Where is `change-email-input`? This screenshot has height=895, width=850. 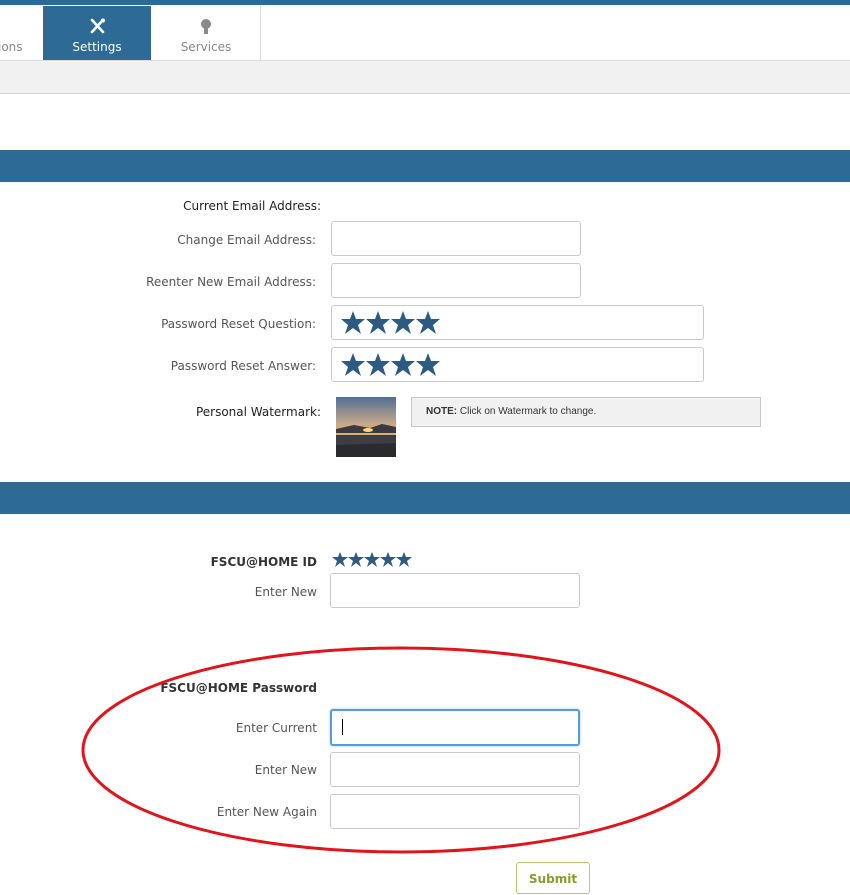 change-email-input is located at coordinates (456, 238).